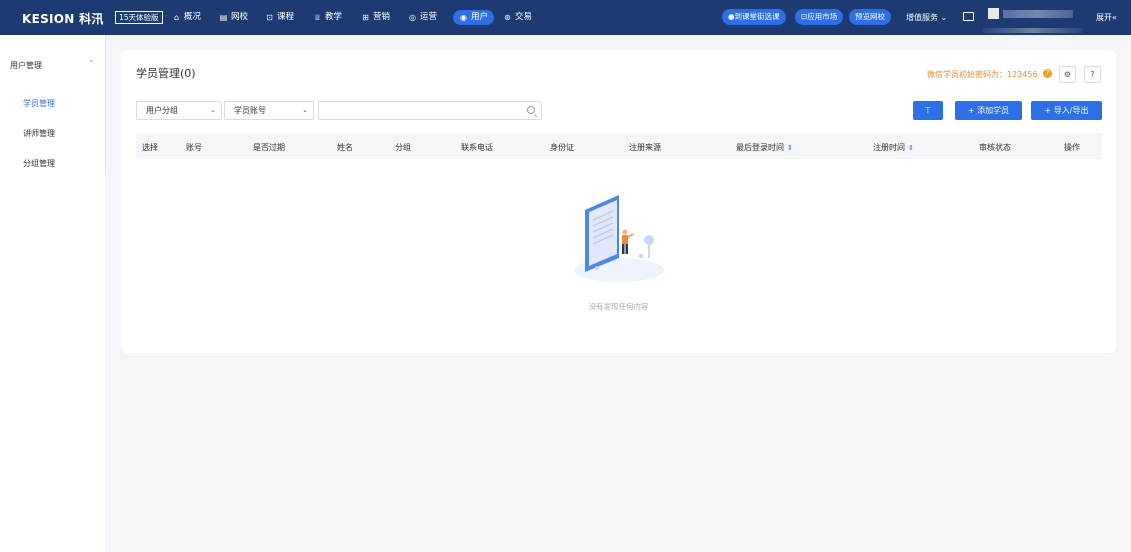 The image size is (1131, 552). What do you see at coordinates (430, 110) in the screenshot?
I see `search-input` at bounding box center [430, 110].